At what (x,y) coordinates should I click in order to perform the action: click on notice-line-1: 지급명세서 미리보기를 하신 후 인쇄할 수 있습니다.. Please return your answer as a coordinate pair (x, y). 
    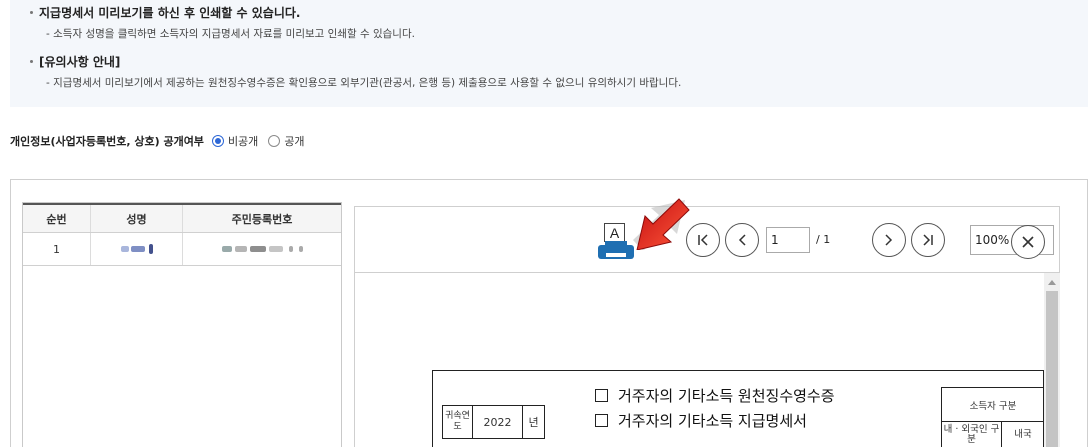
    Looking at the image, I should click on (165, 12).